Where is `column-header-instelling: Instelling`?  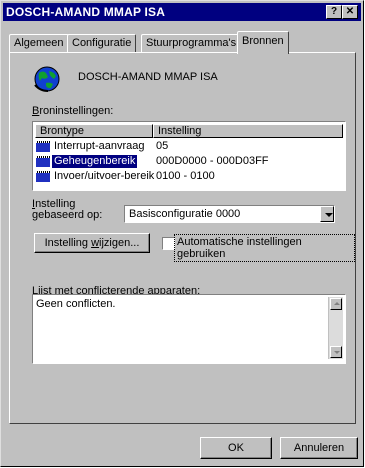
column-header-instelling: Instelling is located at coordinates (248, 131).